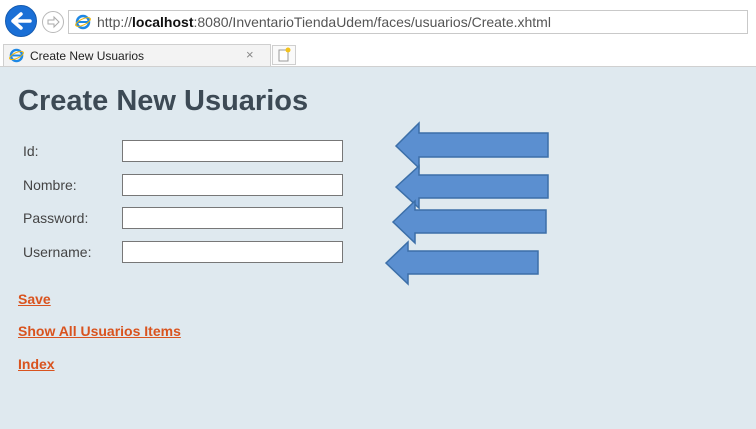  Describe the element at coordinates (99, 331) in the screenshot. I see `show-all-usuarios-link: Show All Usuarios Items` at that location.